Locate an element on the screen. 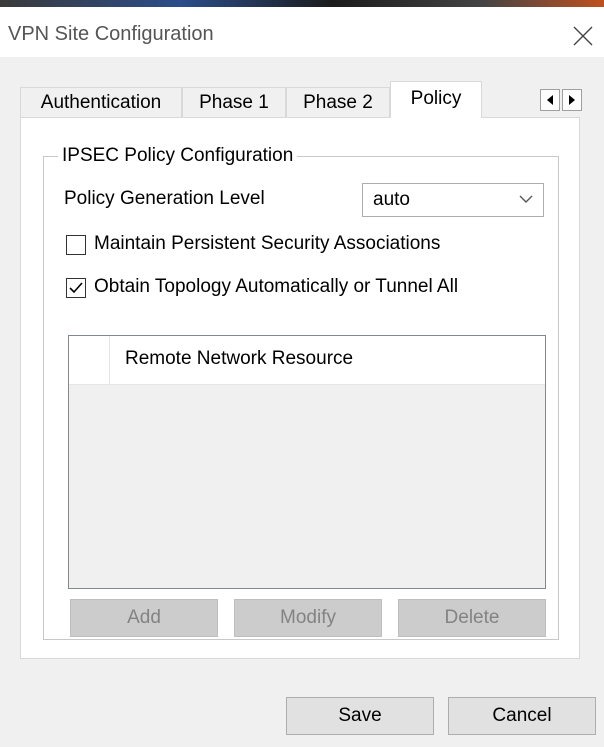 This screenshot has width=604, height=747. cancel-button: Cancel is located at coordinates (522, 716).